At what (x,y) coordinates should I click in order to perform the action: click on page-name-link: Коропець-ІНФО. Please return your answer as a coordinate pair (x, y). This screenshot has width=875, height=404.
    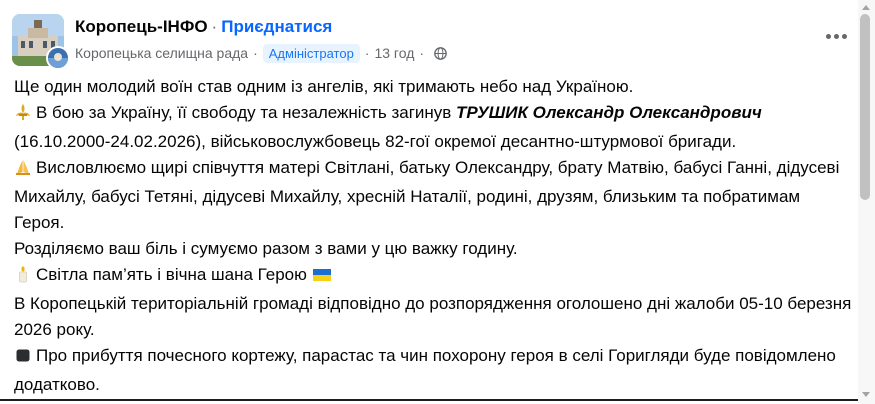
    Looking at the image, I should click on (141, 26).